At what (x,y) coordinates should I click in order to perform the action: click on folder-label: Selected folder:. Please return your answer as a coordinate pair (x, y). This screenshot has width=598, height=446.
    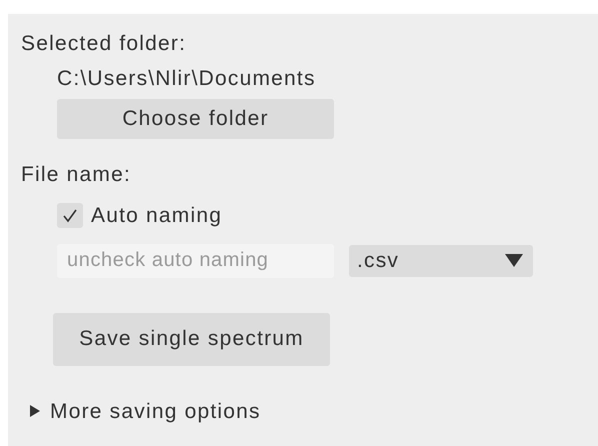
    Looking at the image, I should click on (104, 44).